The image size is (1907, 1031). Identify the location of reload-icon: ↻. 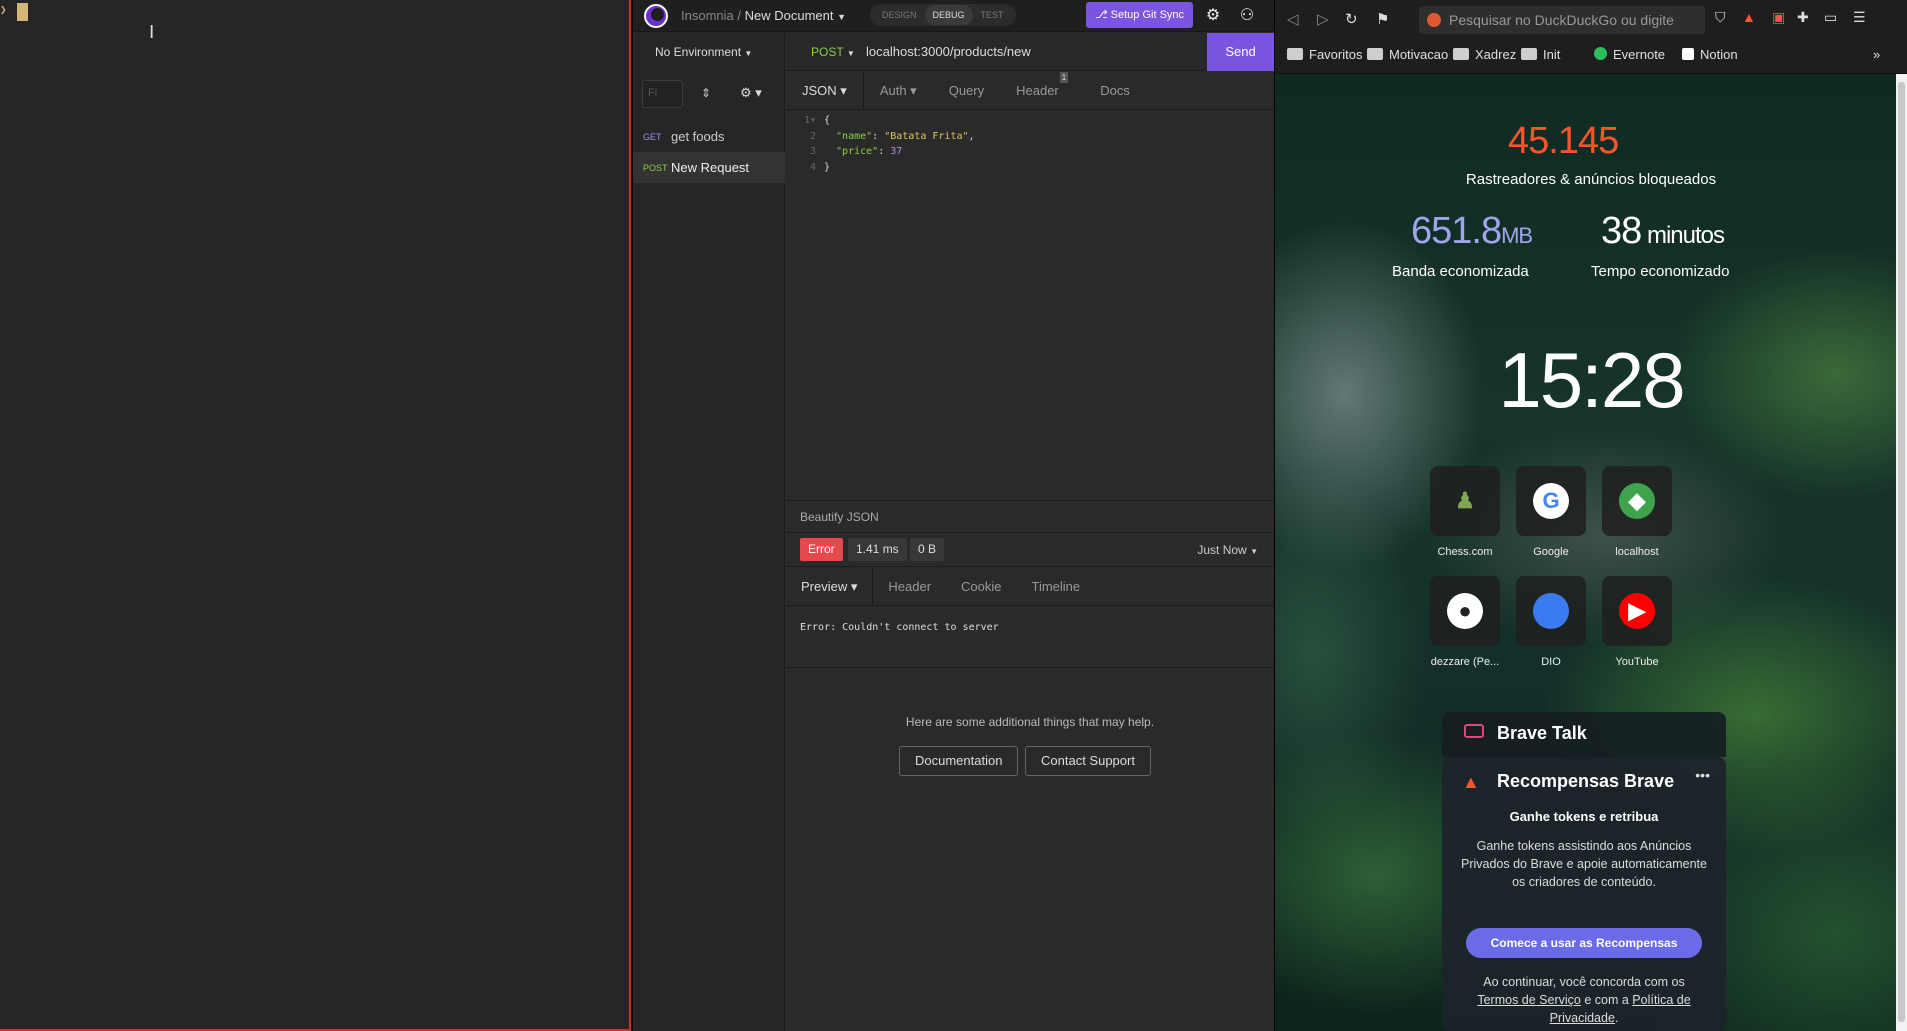
(1351, 19).